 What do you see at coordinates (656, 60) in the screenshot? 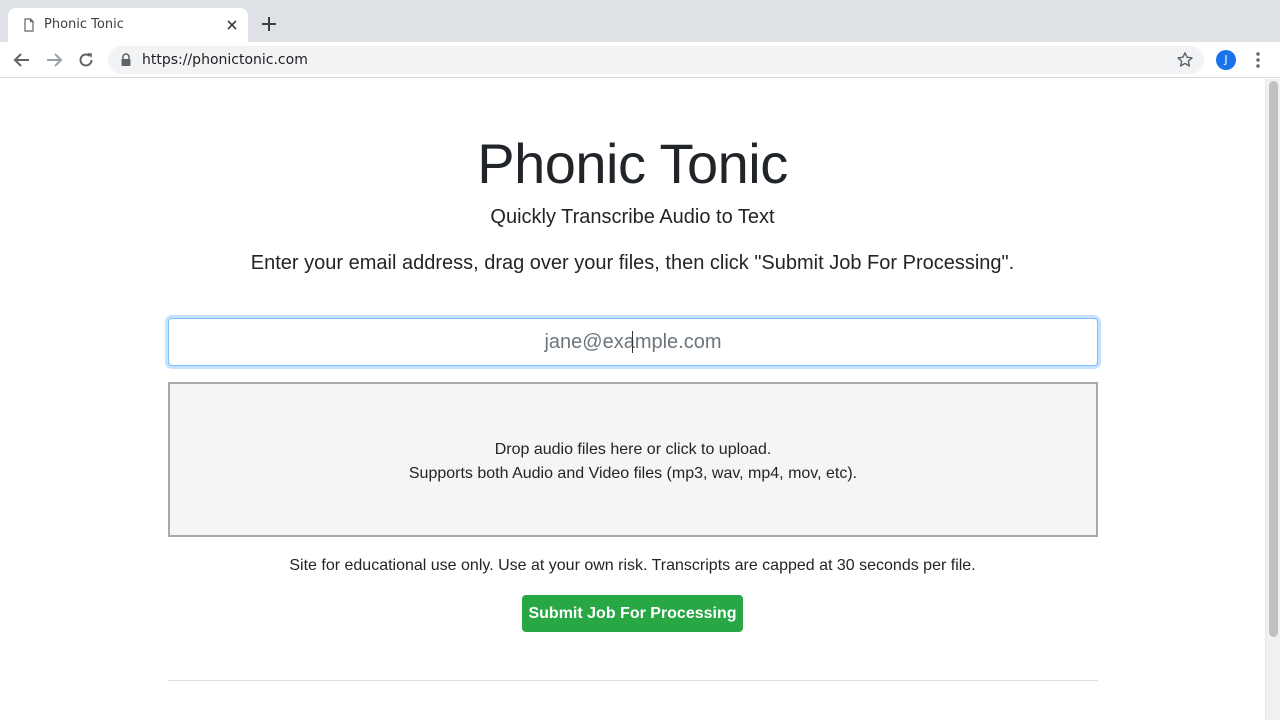
I see `address-bar: https://phonictonic.com` at bounding box center [656, 60].